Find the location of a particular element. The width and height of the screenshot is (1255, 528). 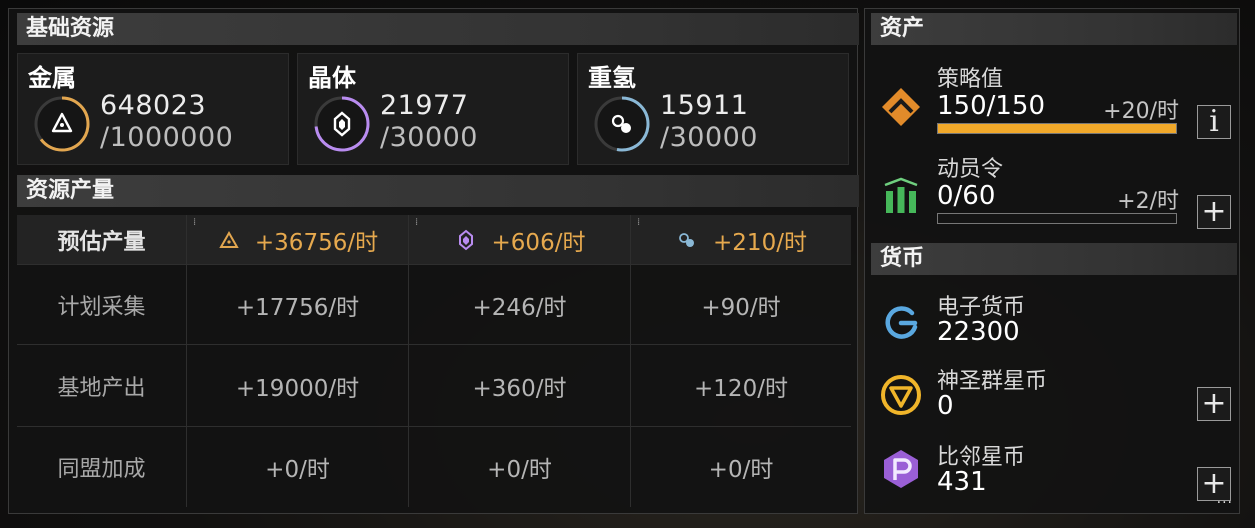

holy-star-coin-add-button: + is located at coordinates (1214, 404).